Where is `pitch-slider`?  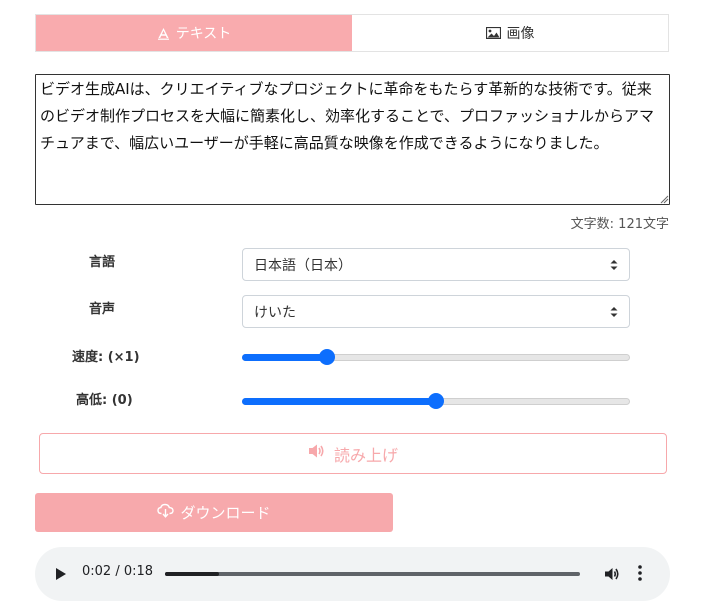 pitch-slider is located at coordinates (436, 401).